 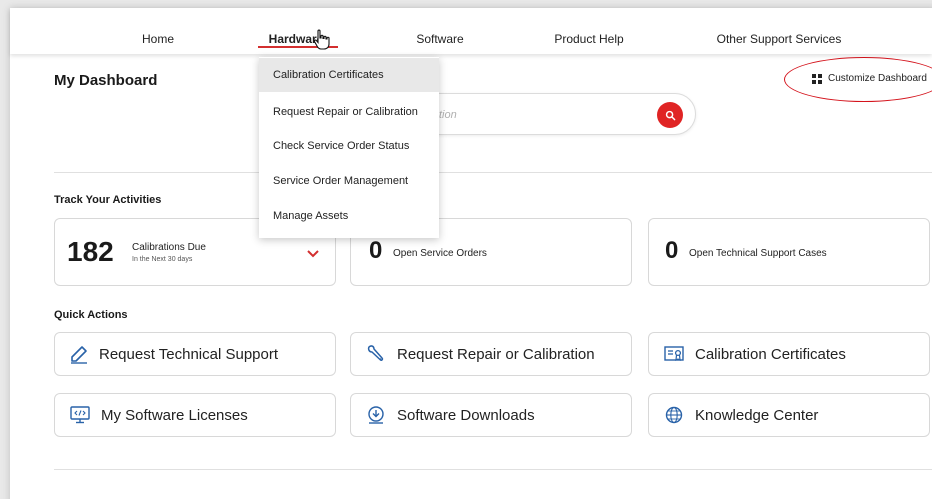 I want to click on request-repair-calibration-label: Request Repair or Calibration, so click(x=496, y=354).